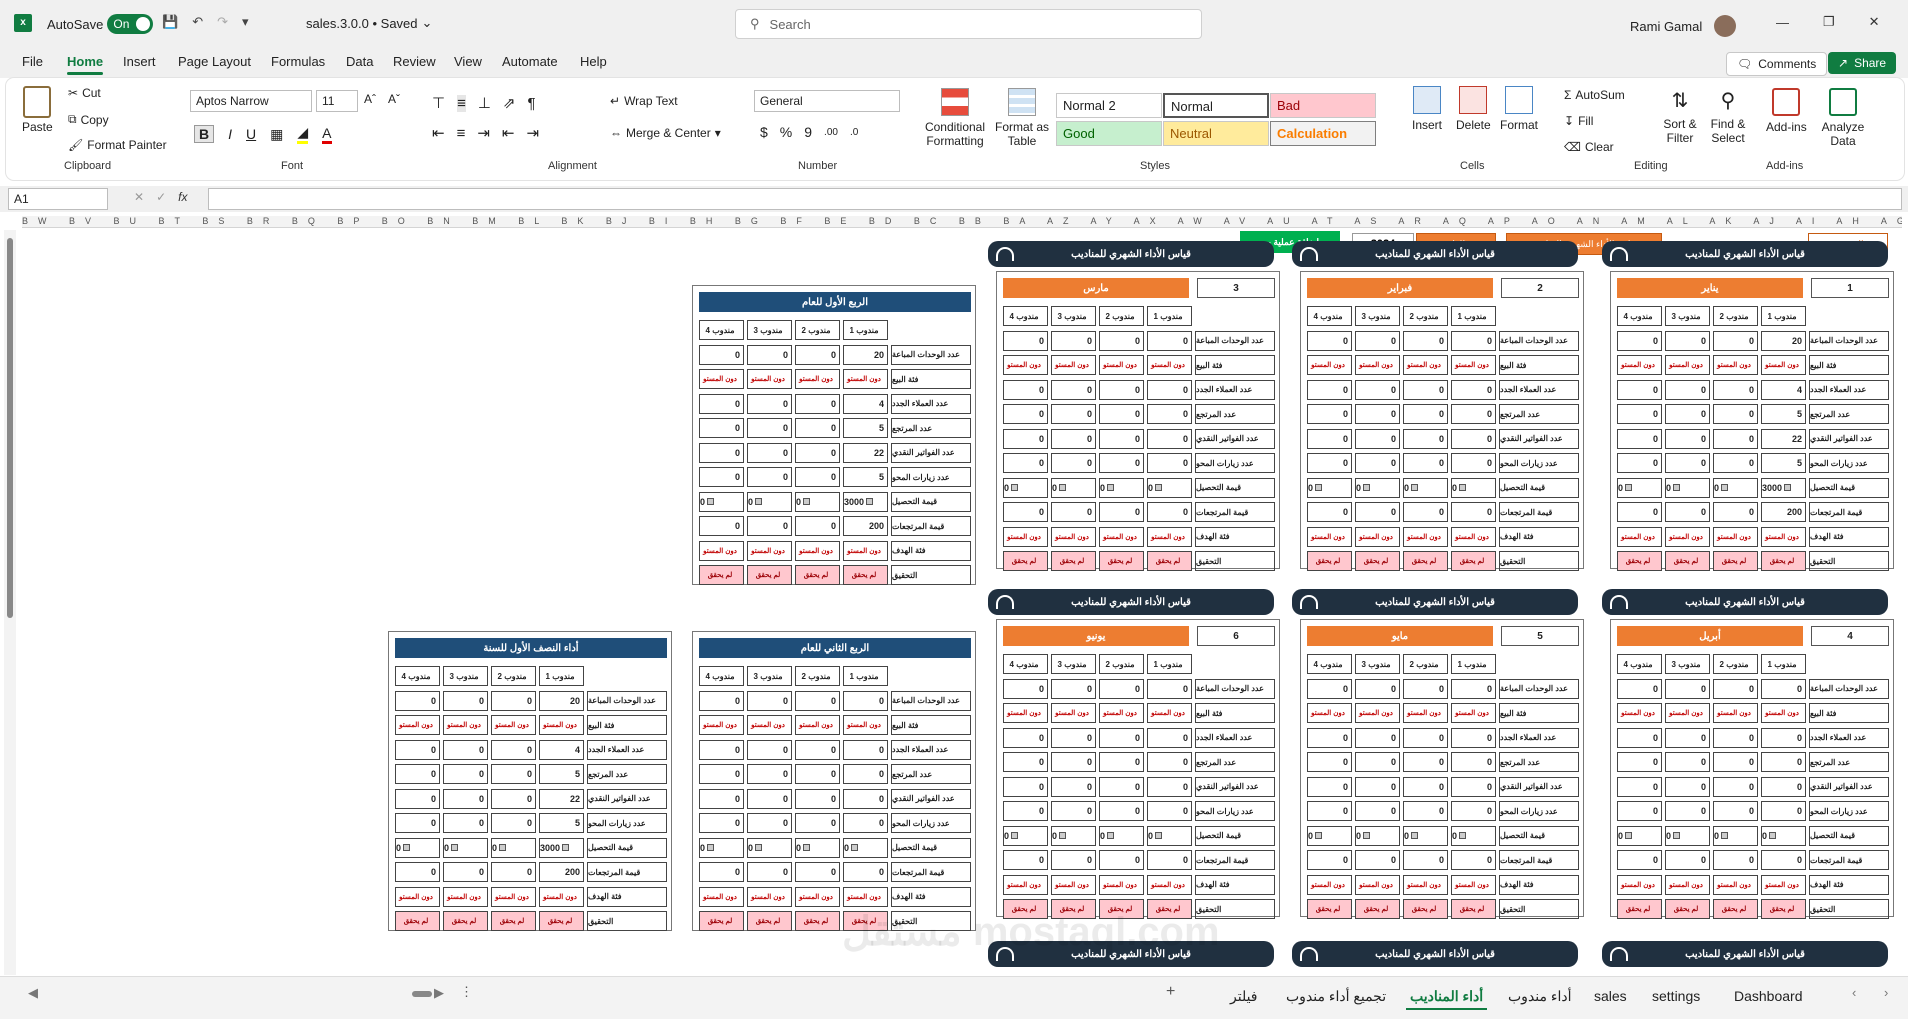  Describe the element at coordinates (1783, 340) in the screenshot. I see `value-cell: 20` at that location.